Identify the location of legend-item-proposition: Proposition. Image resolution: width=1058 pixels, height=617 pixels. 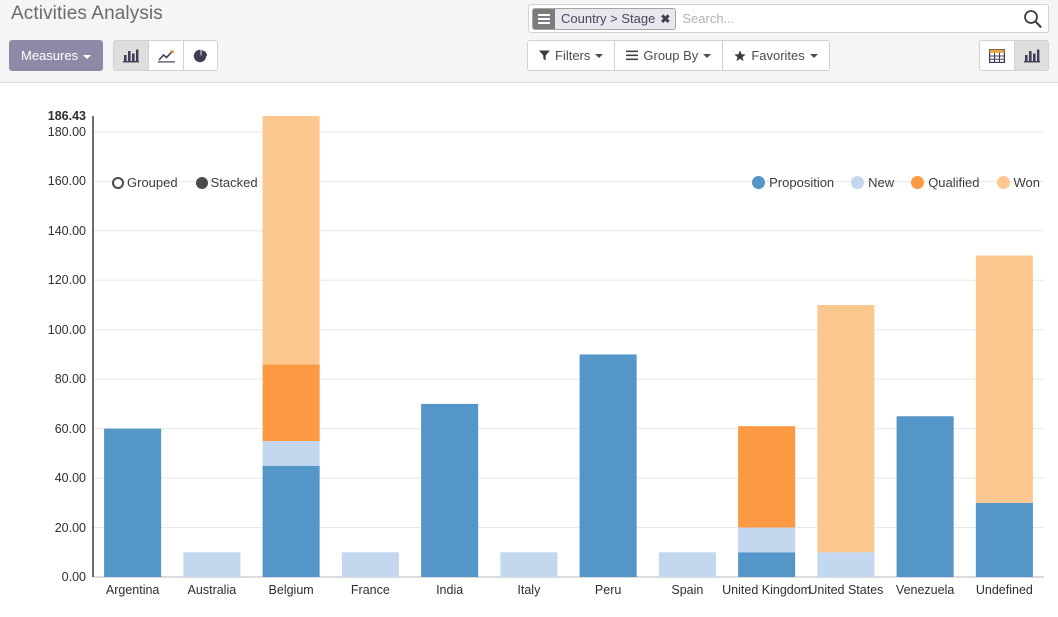
(793, 182).